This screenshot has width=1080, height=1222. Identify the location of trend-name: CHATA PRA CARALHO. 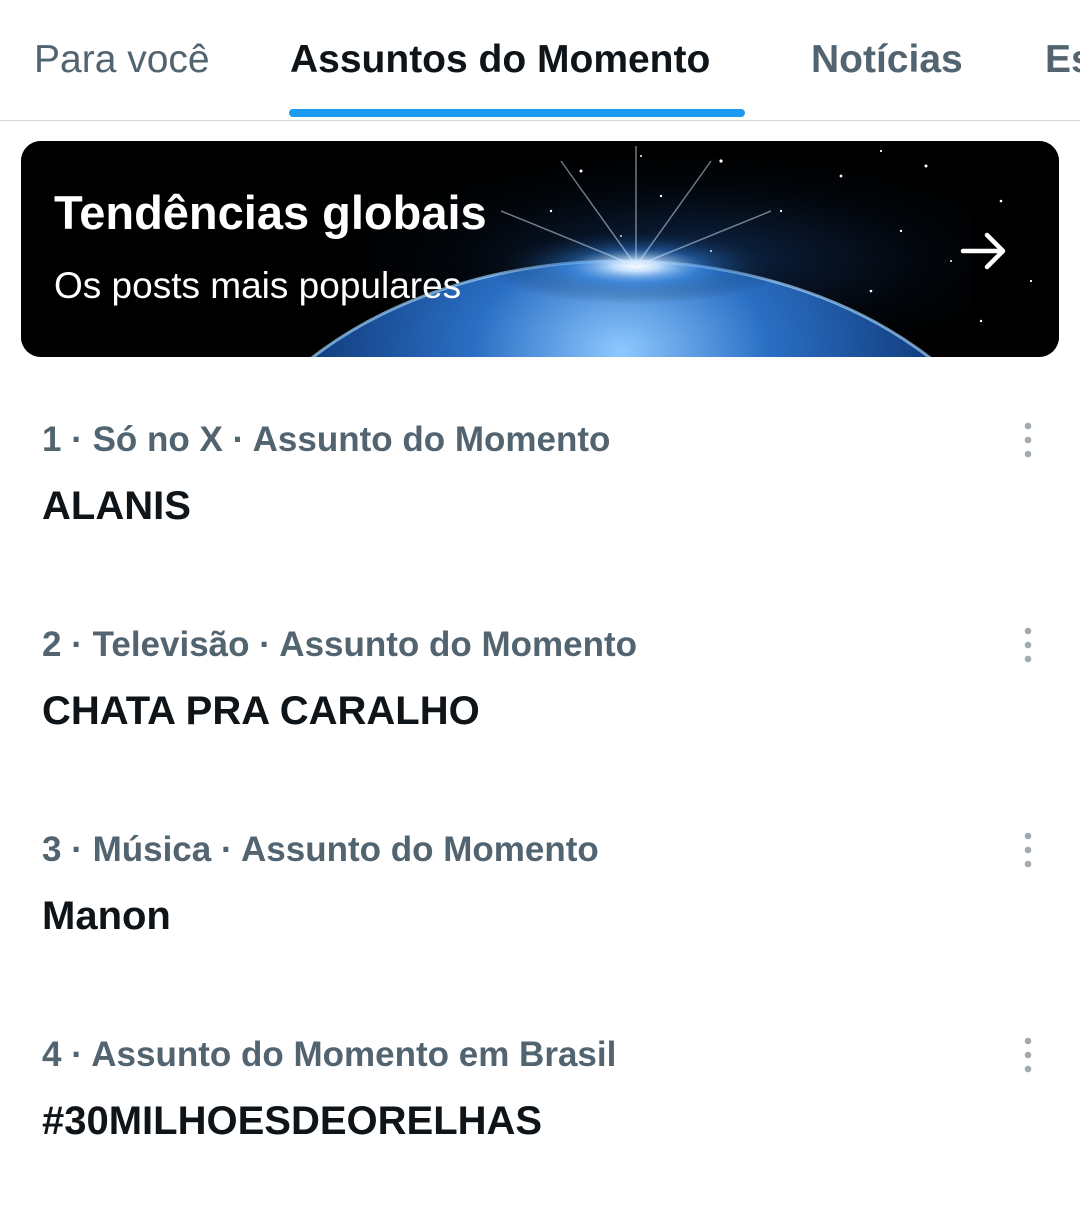
(261, 711).